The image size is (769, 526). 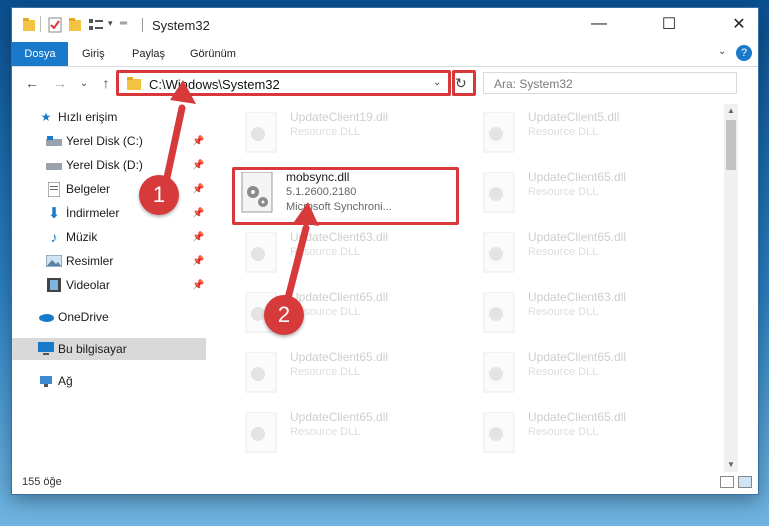 What do you see at coordinates (284, 315) in the screenshot?
I see `step-2-badge: 2` at bounding box center [284, 315].